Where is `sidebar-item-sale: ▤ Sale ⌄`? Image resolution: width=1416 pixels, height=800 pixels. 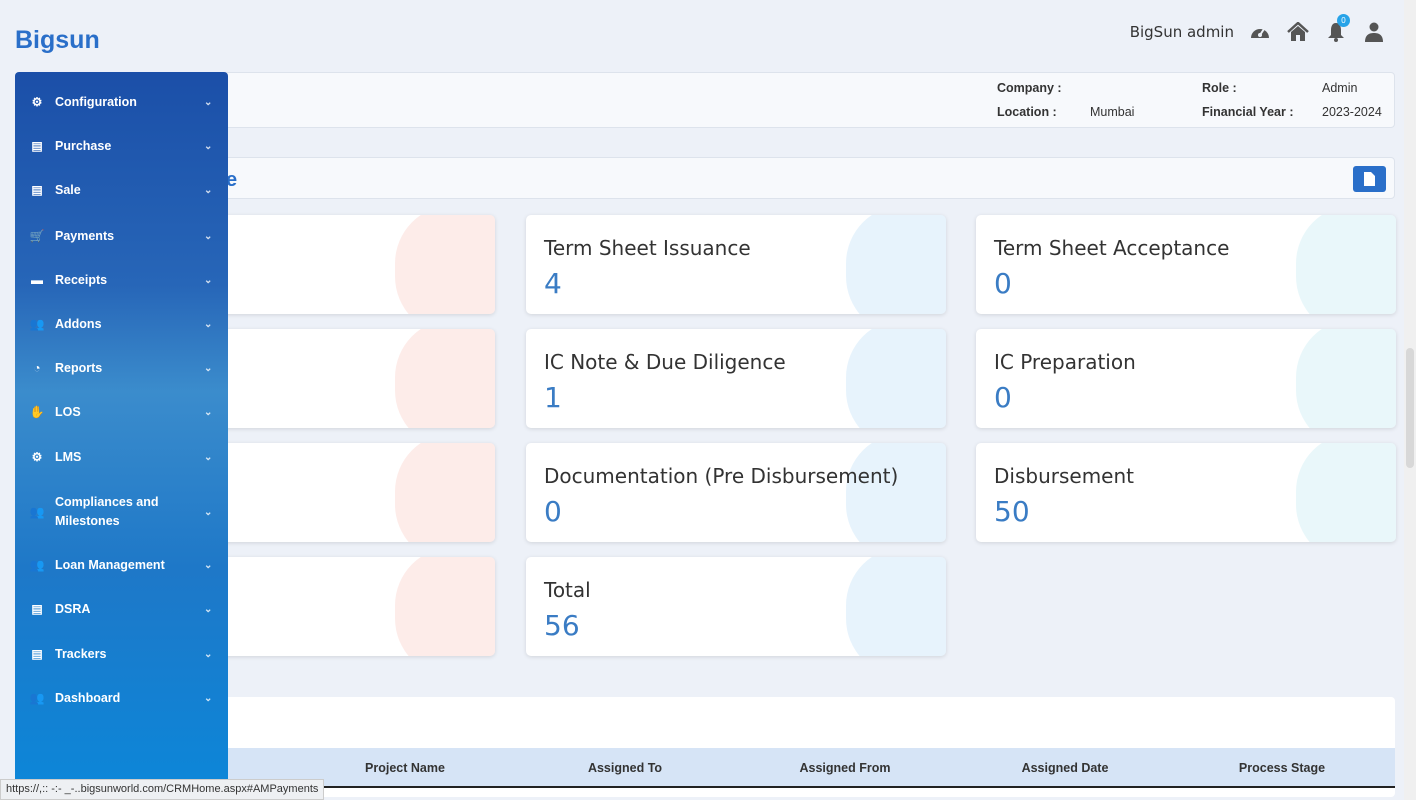
sidebar-item-sale: ▤ Sale ⌄ is located at coordinates (121, 190).